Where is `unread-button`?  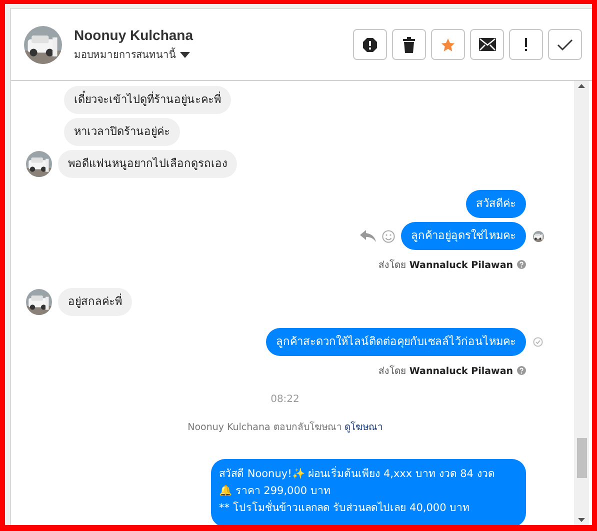
unread-button is located at coordinates (487, 44).